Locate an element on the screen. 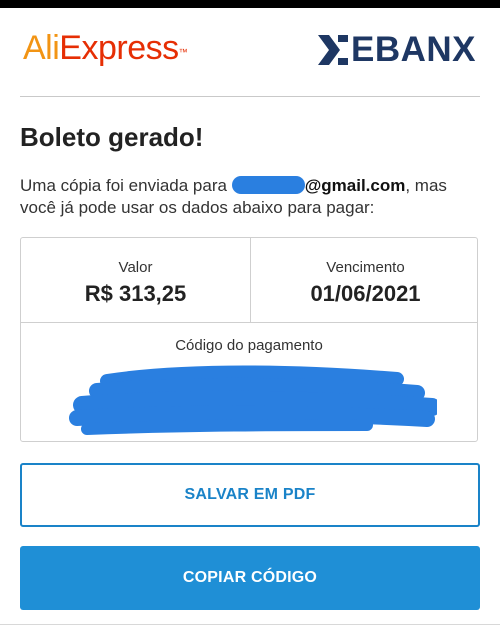 This screenshot has height=631, width=500. aliexpress-logo-tm: ™ is located at coordinates (183, 52).